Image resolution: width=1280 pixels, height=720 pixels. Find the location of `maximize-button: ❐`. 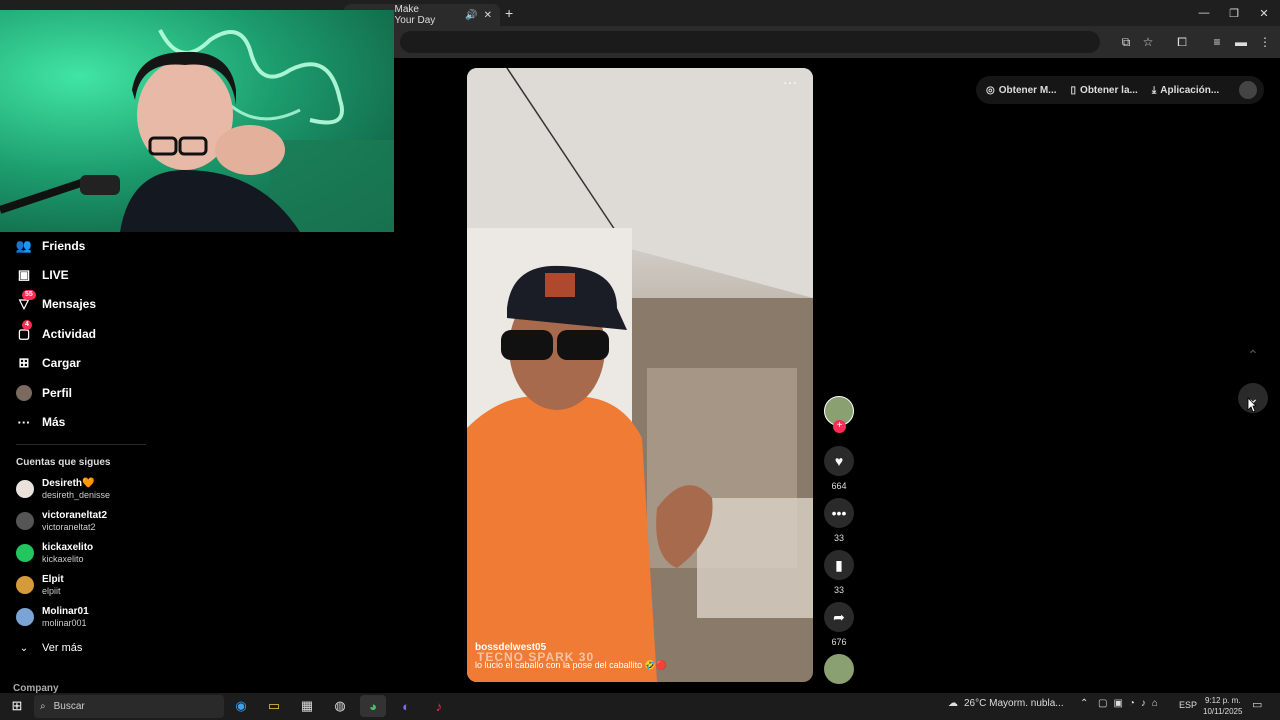

maximize-button: ❐ is located at coordinates (1234, 13).